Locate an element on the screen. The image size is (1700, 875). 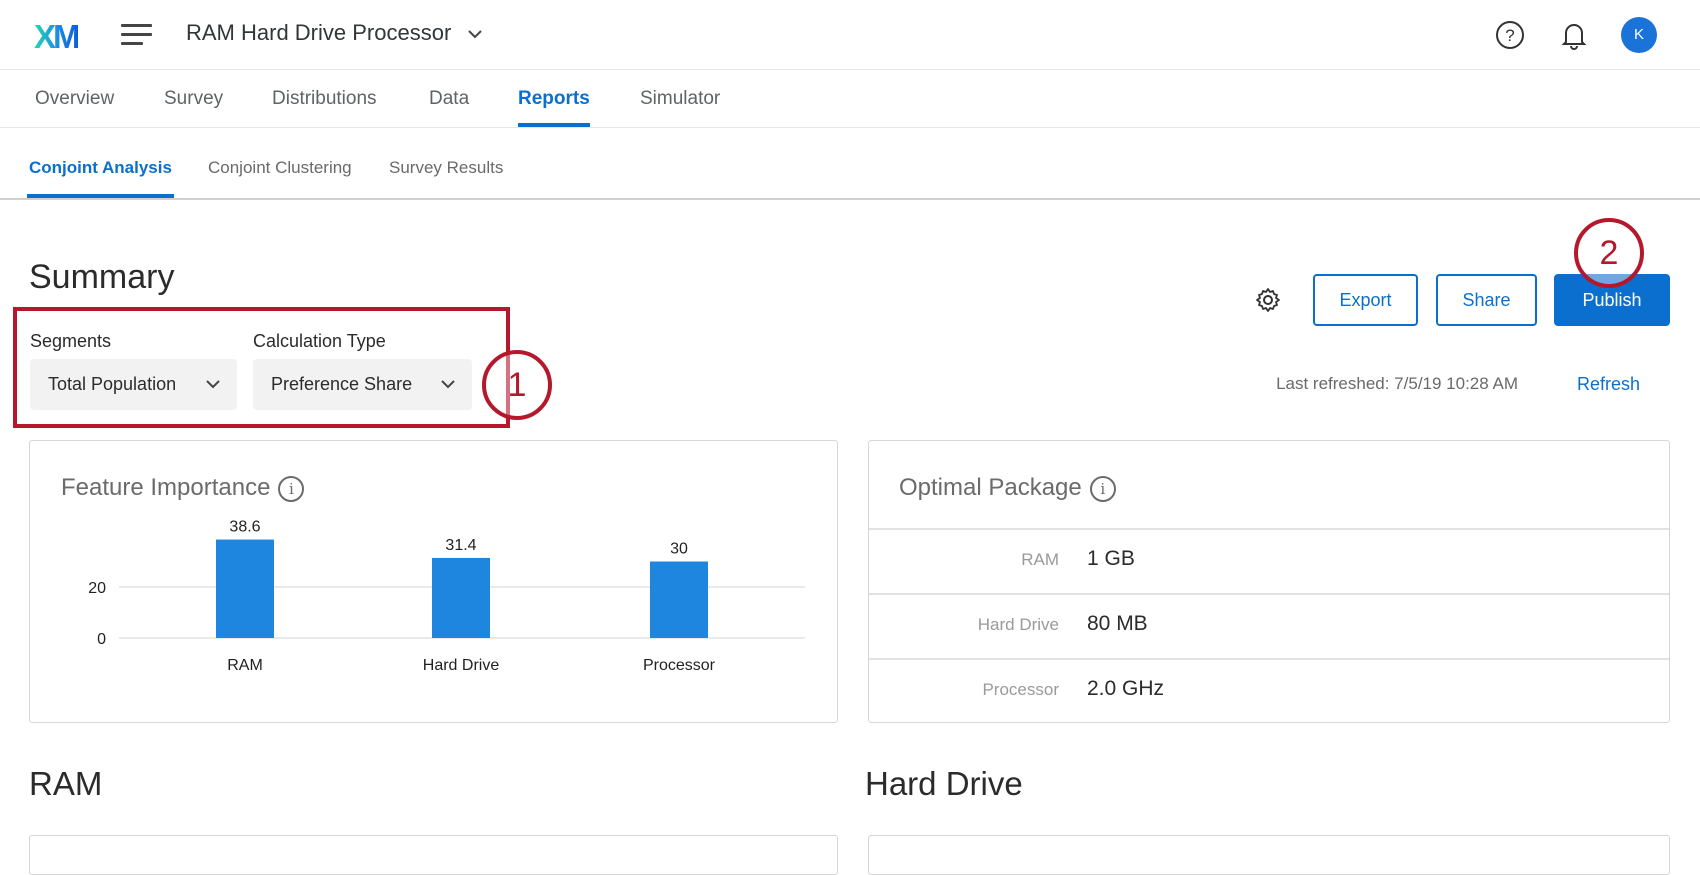
y-tick-label: 0 is located at coordinates (101, 639).